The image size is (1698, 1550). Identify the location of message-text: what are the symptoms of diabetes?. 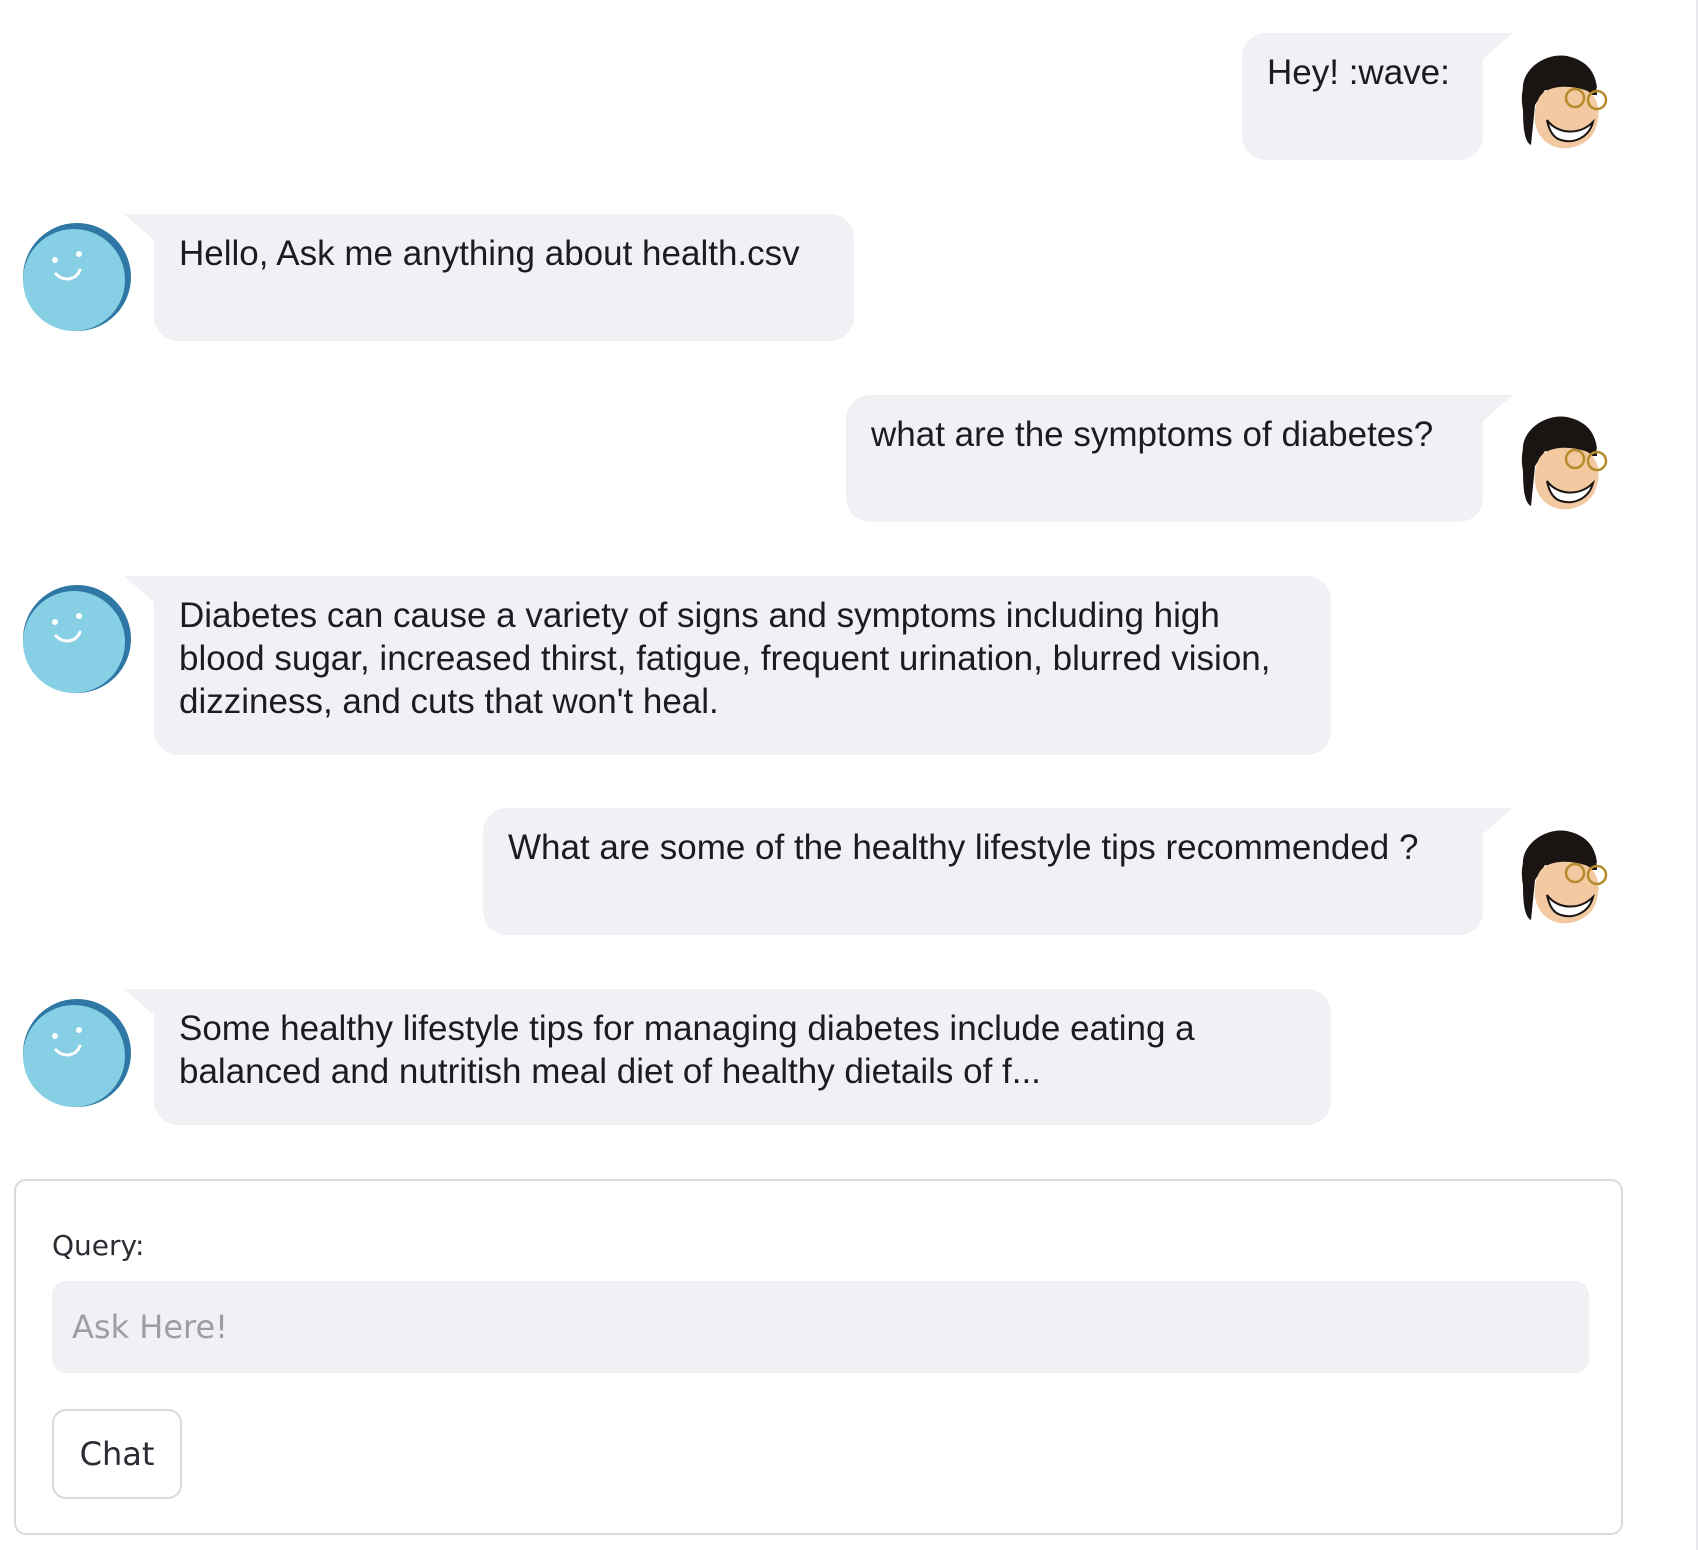
(1152, 434).